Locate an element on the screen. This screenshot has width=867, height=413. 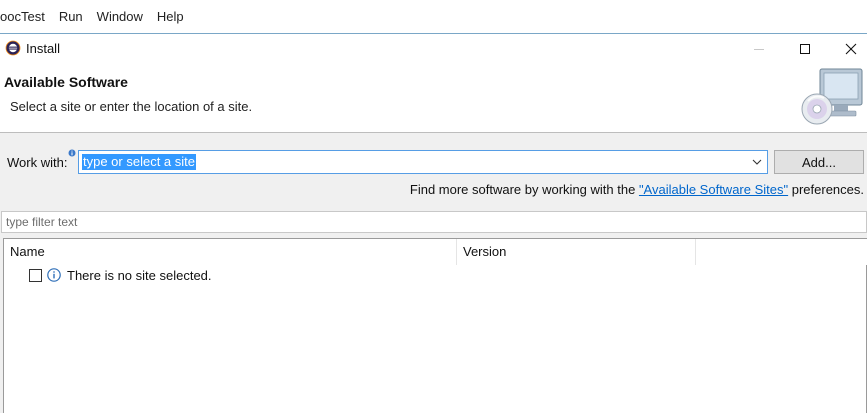
chevron-down-icon is located at coordinates (757, 162).